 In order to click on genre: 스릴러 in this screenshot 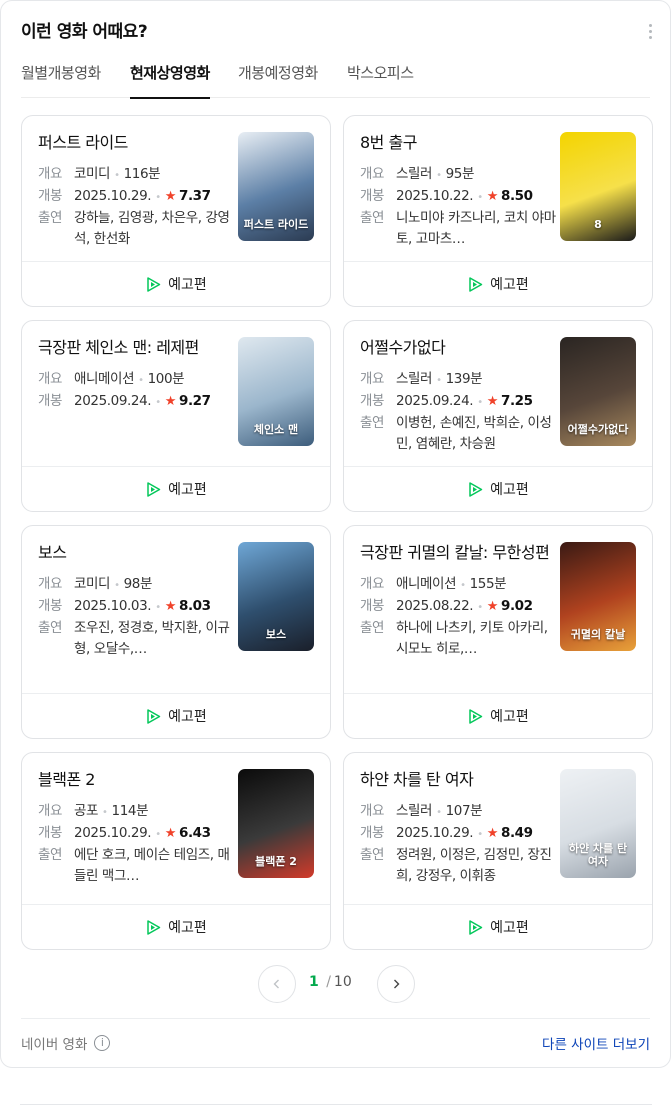, I will do `click(414, 174)`.